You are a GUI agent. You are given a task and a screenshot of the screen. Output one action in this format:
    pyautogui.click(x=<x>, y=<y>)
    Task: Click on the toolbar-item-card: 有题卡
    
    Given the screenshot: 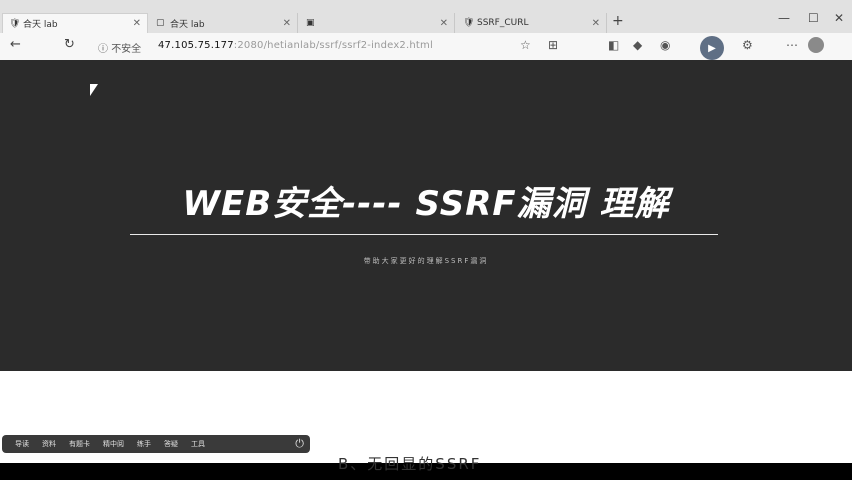 What is the action you would take?
    pyautogui.click(x=79, y=444)
    